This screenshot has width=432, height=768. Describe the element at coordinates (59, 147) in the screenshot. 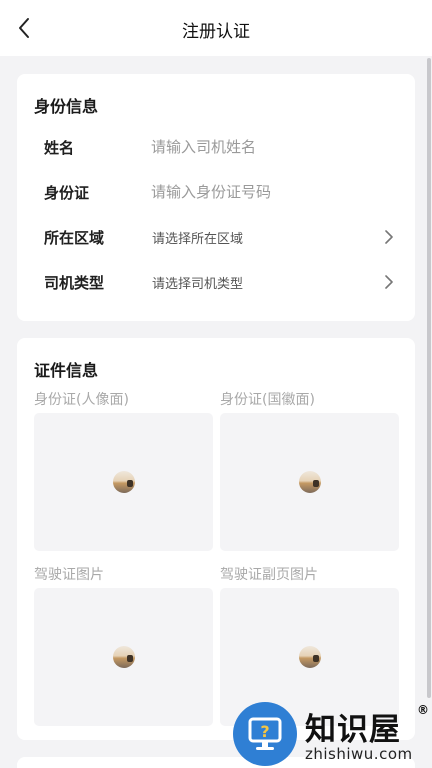

I see `name-label: 姓名` at that location.